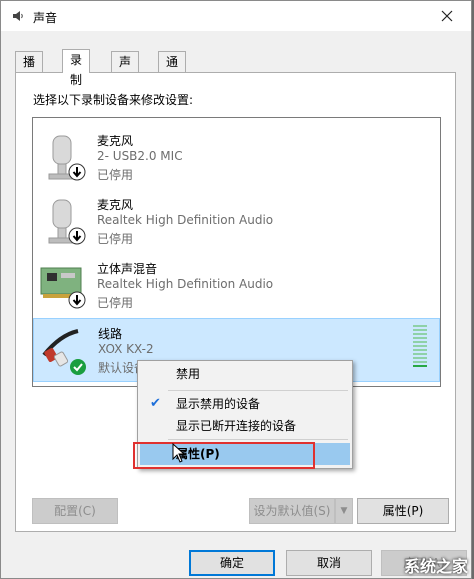 This screenshot has height=579, width=474. I want to click on watermark-logo: 系统之家, so click(435, 566).